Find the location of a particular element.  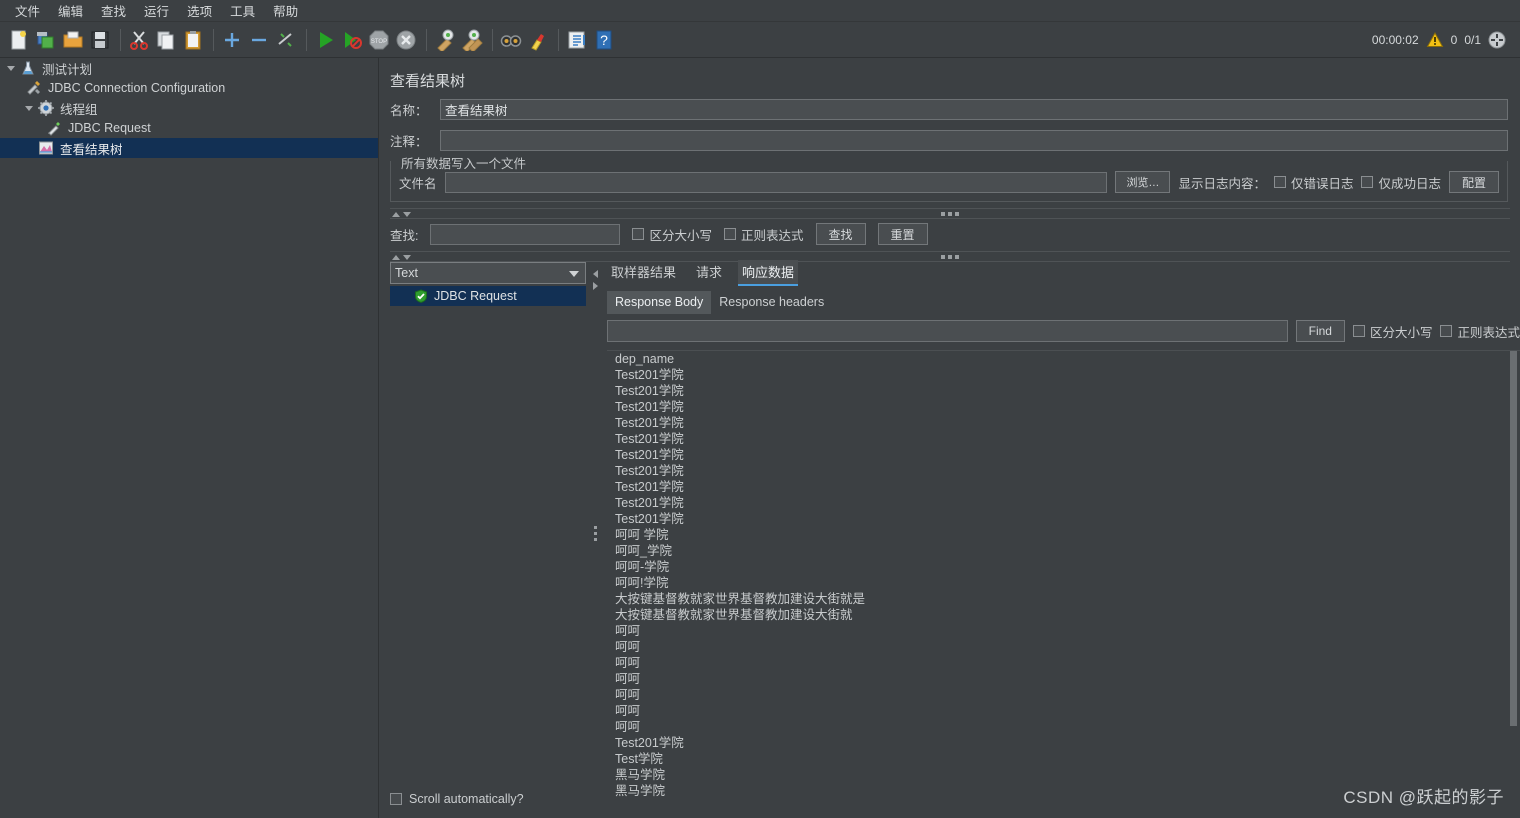

help-icon: ? is located at coordinates (604, 40).